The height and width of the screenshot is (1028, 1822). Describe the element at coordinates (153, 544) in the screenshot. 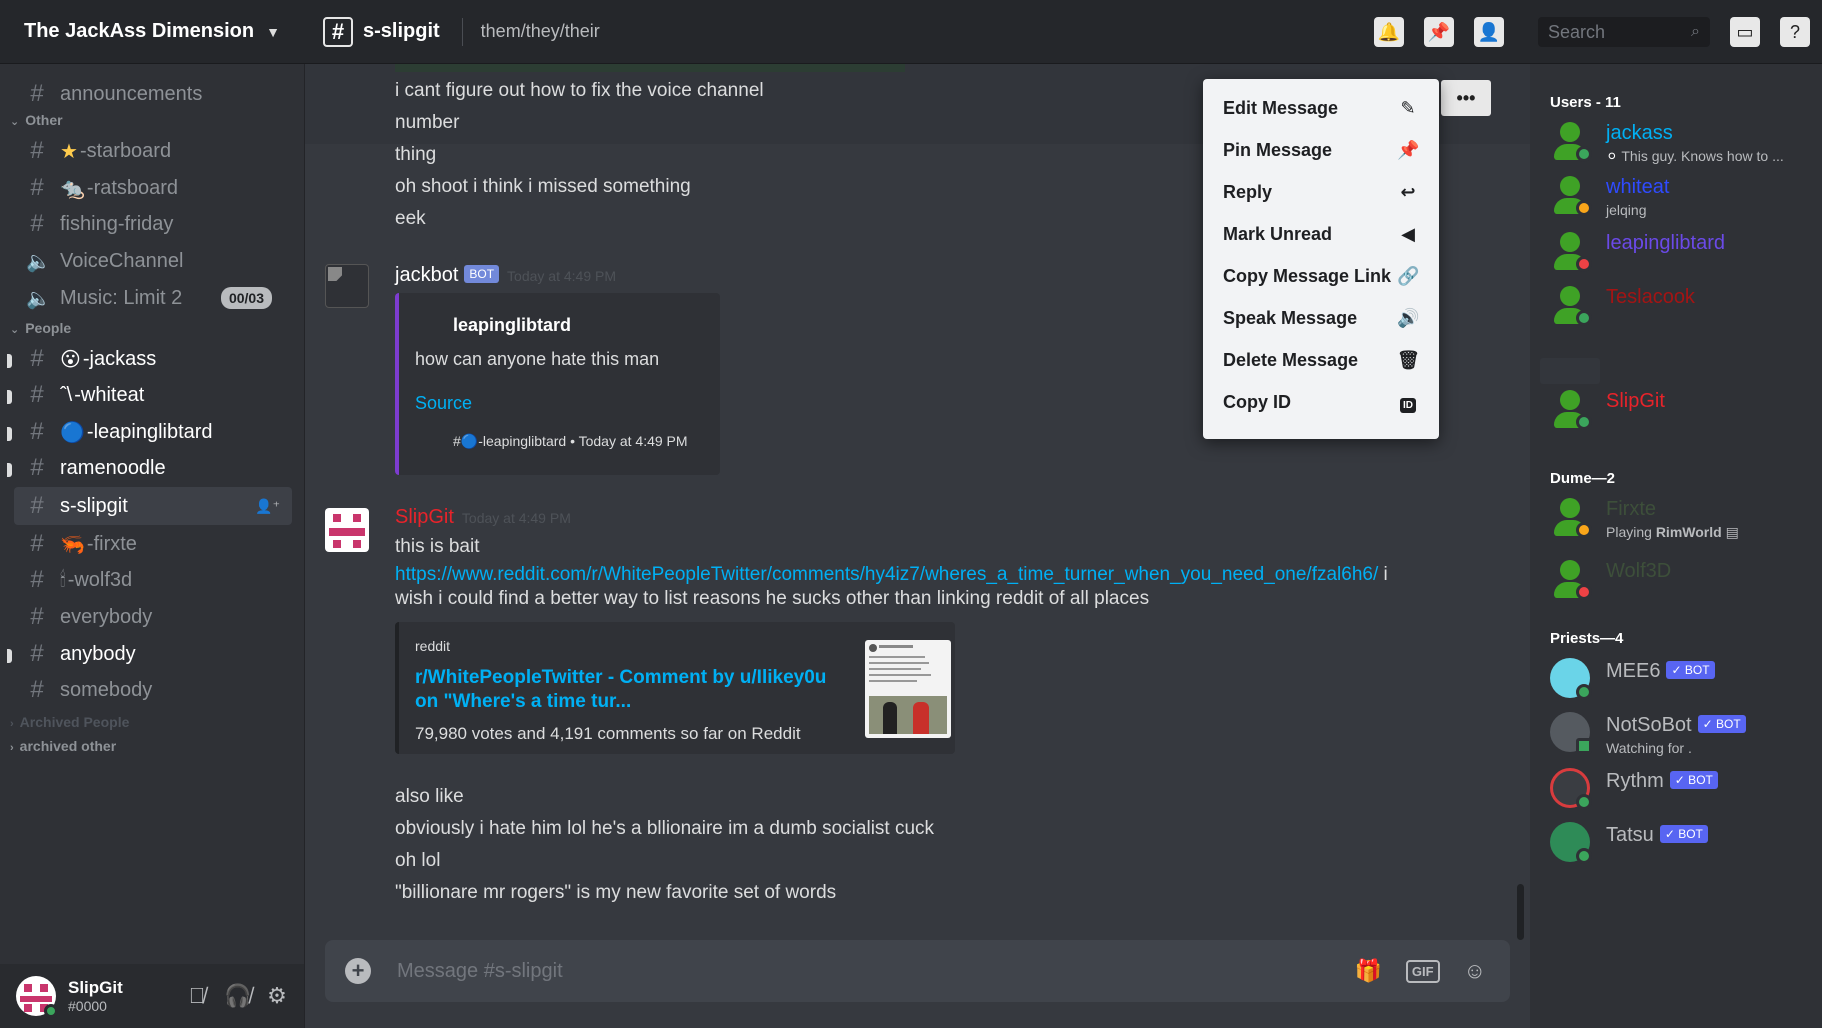

I see `channel-firxte: # 🦐 -firxte` at that location.